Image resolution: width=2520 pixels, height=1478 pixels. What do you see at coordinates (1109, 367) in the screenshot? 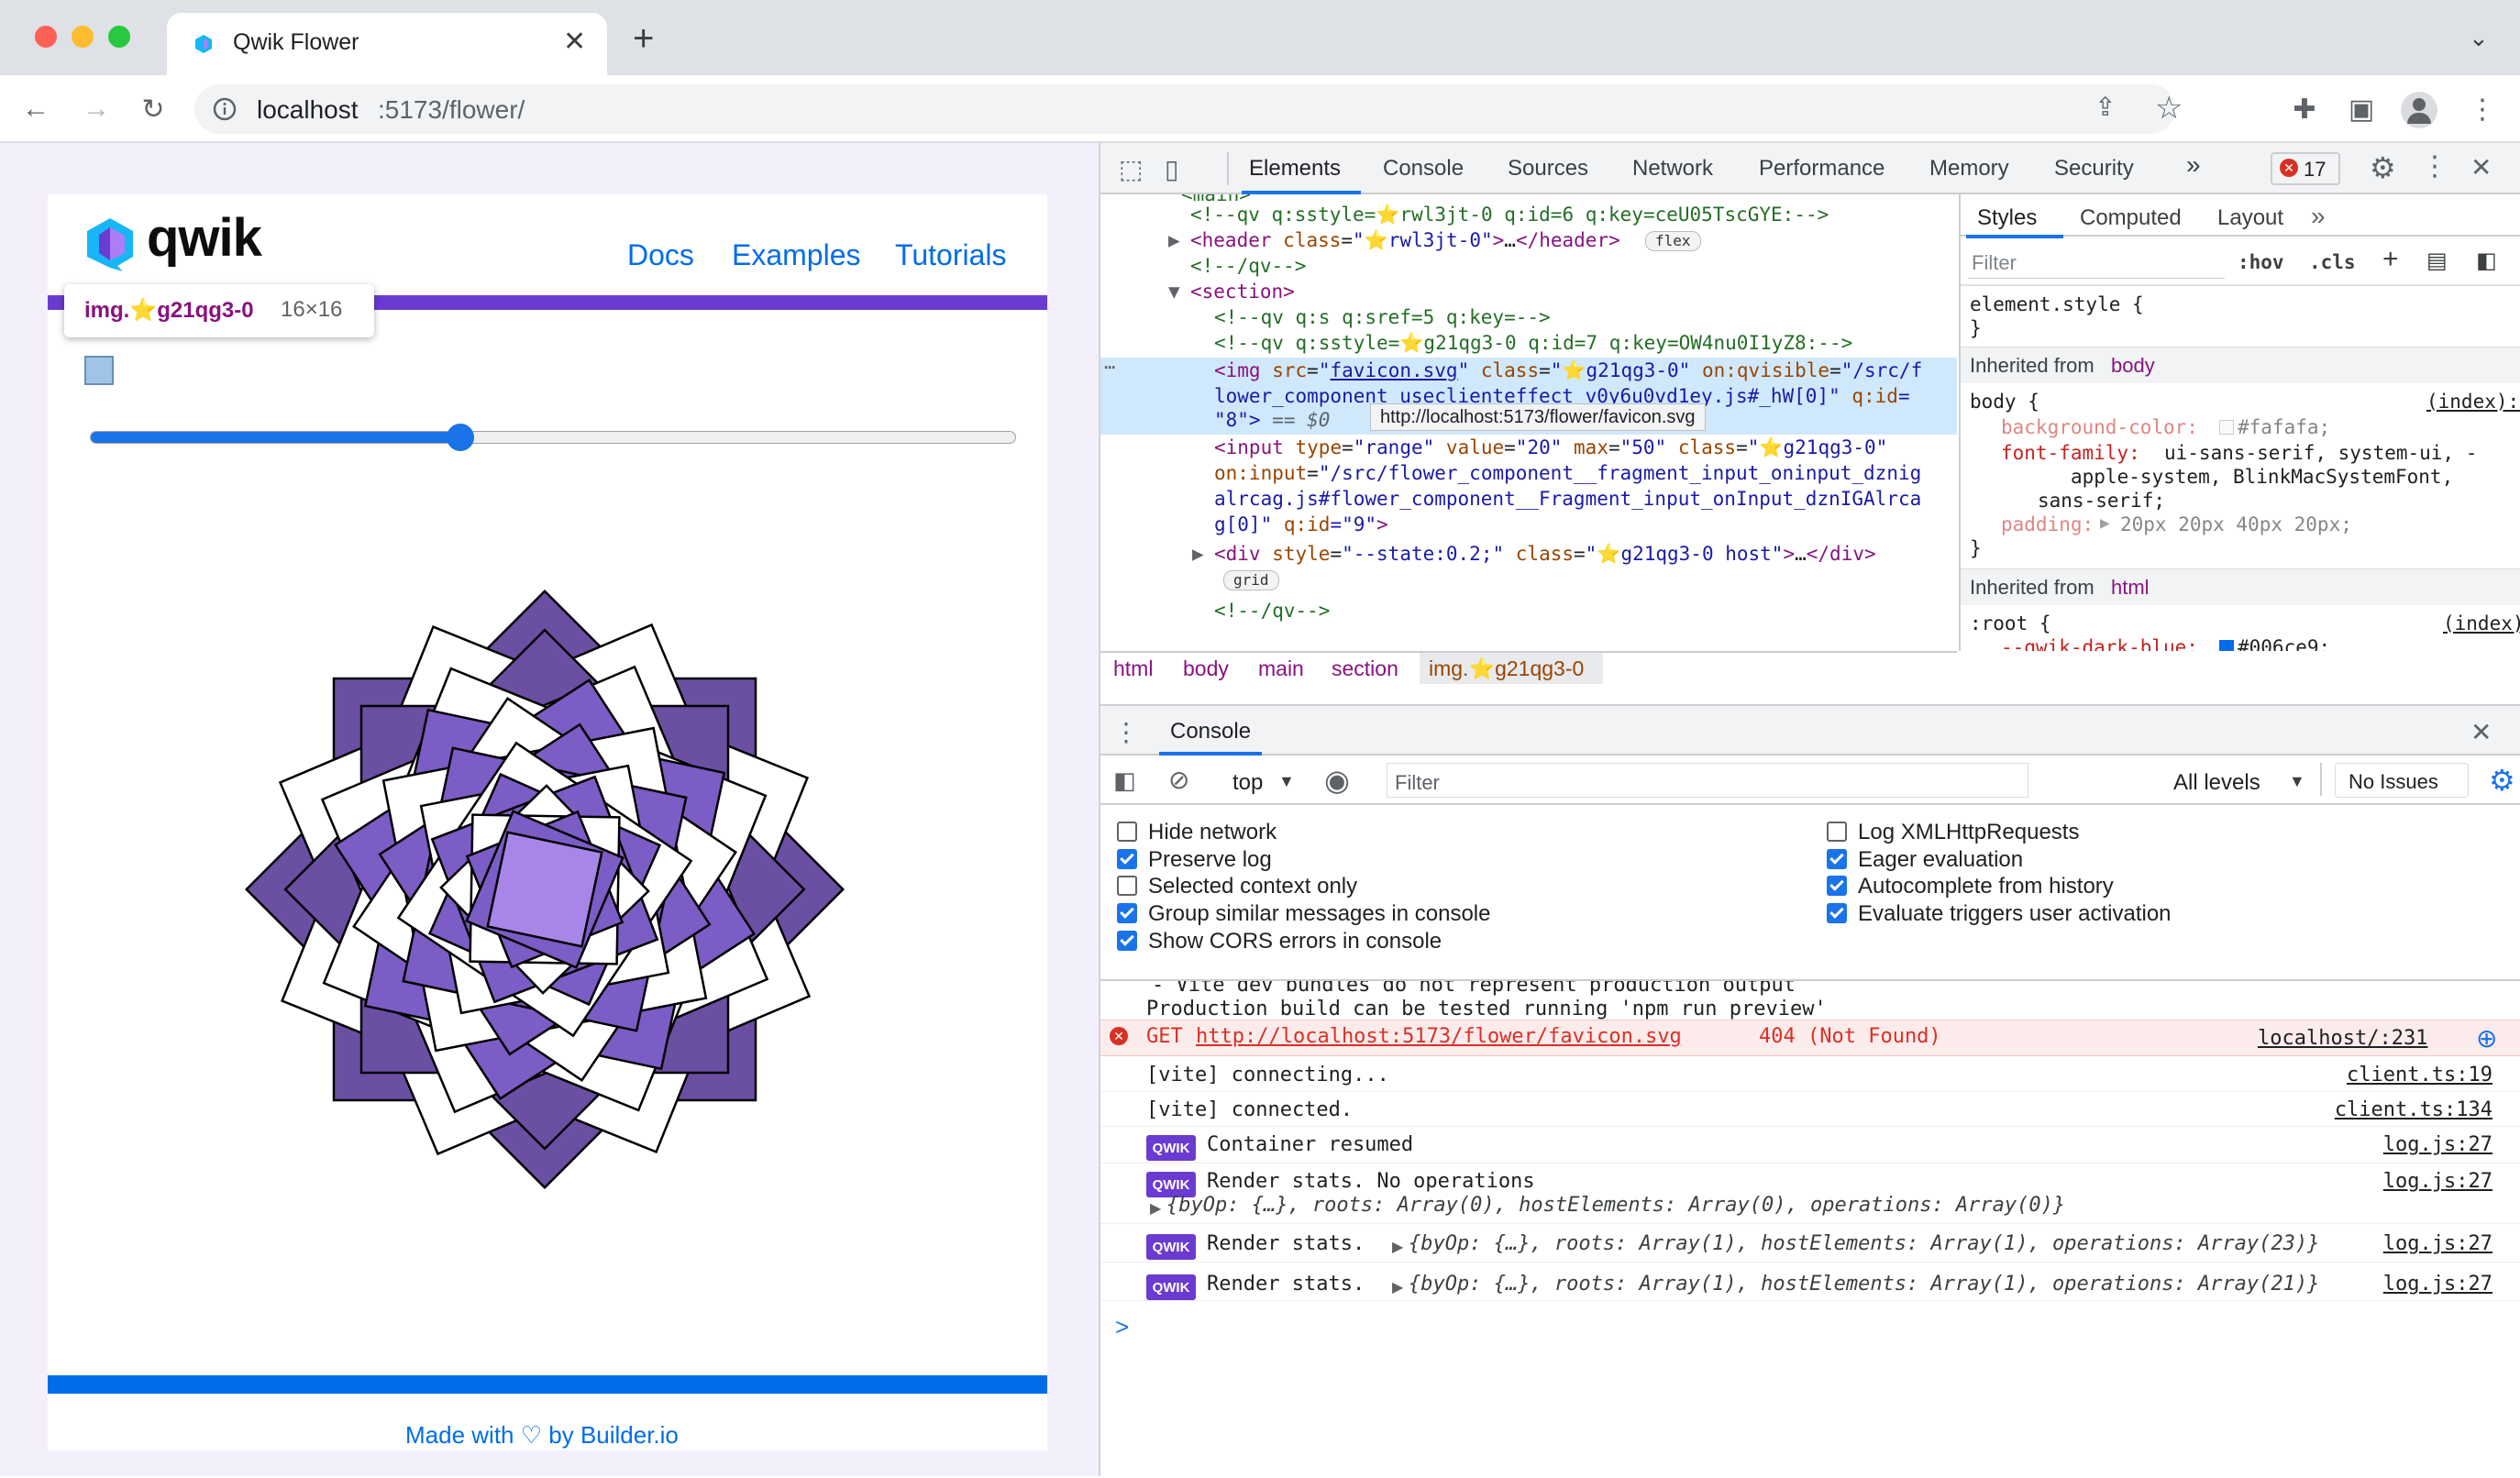
I see `node-actions-icon: ⋯` at bounding box center [1109, 367].